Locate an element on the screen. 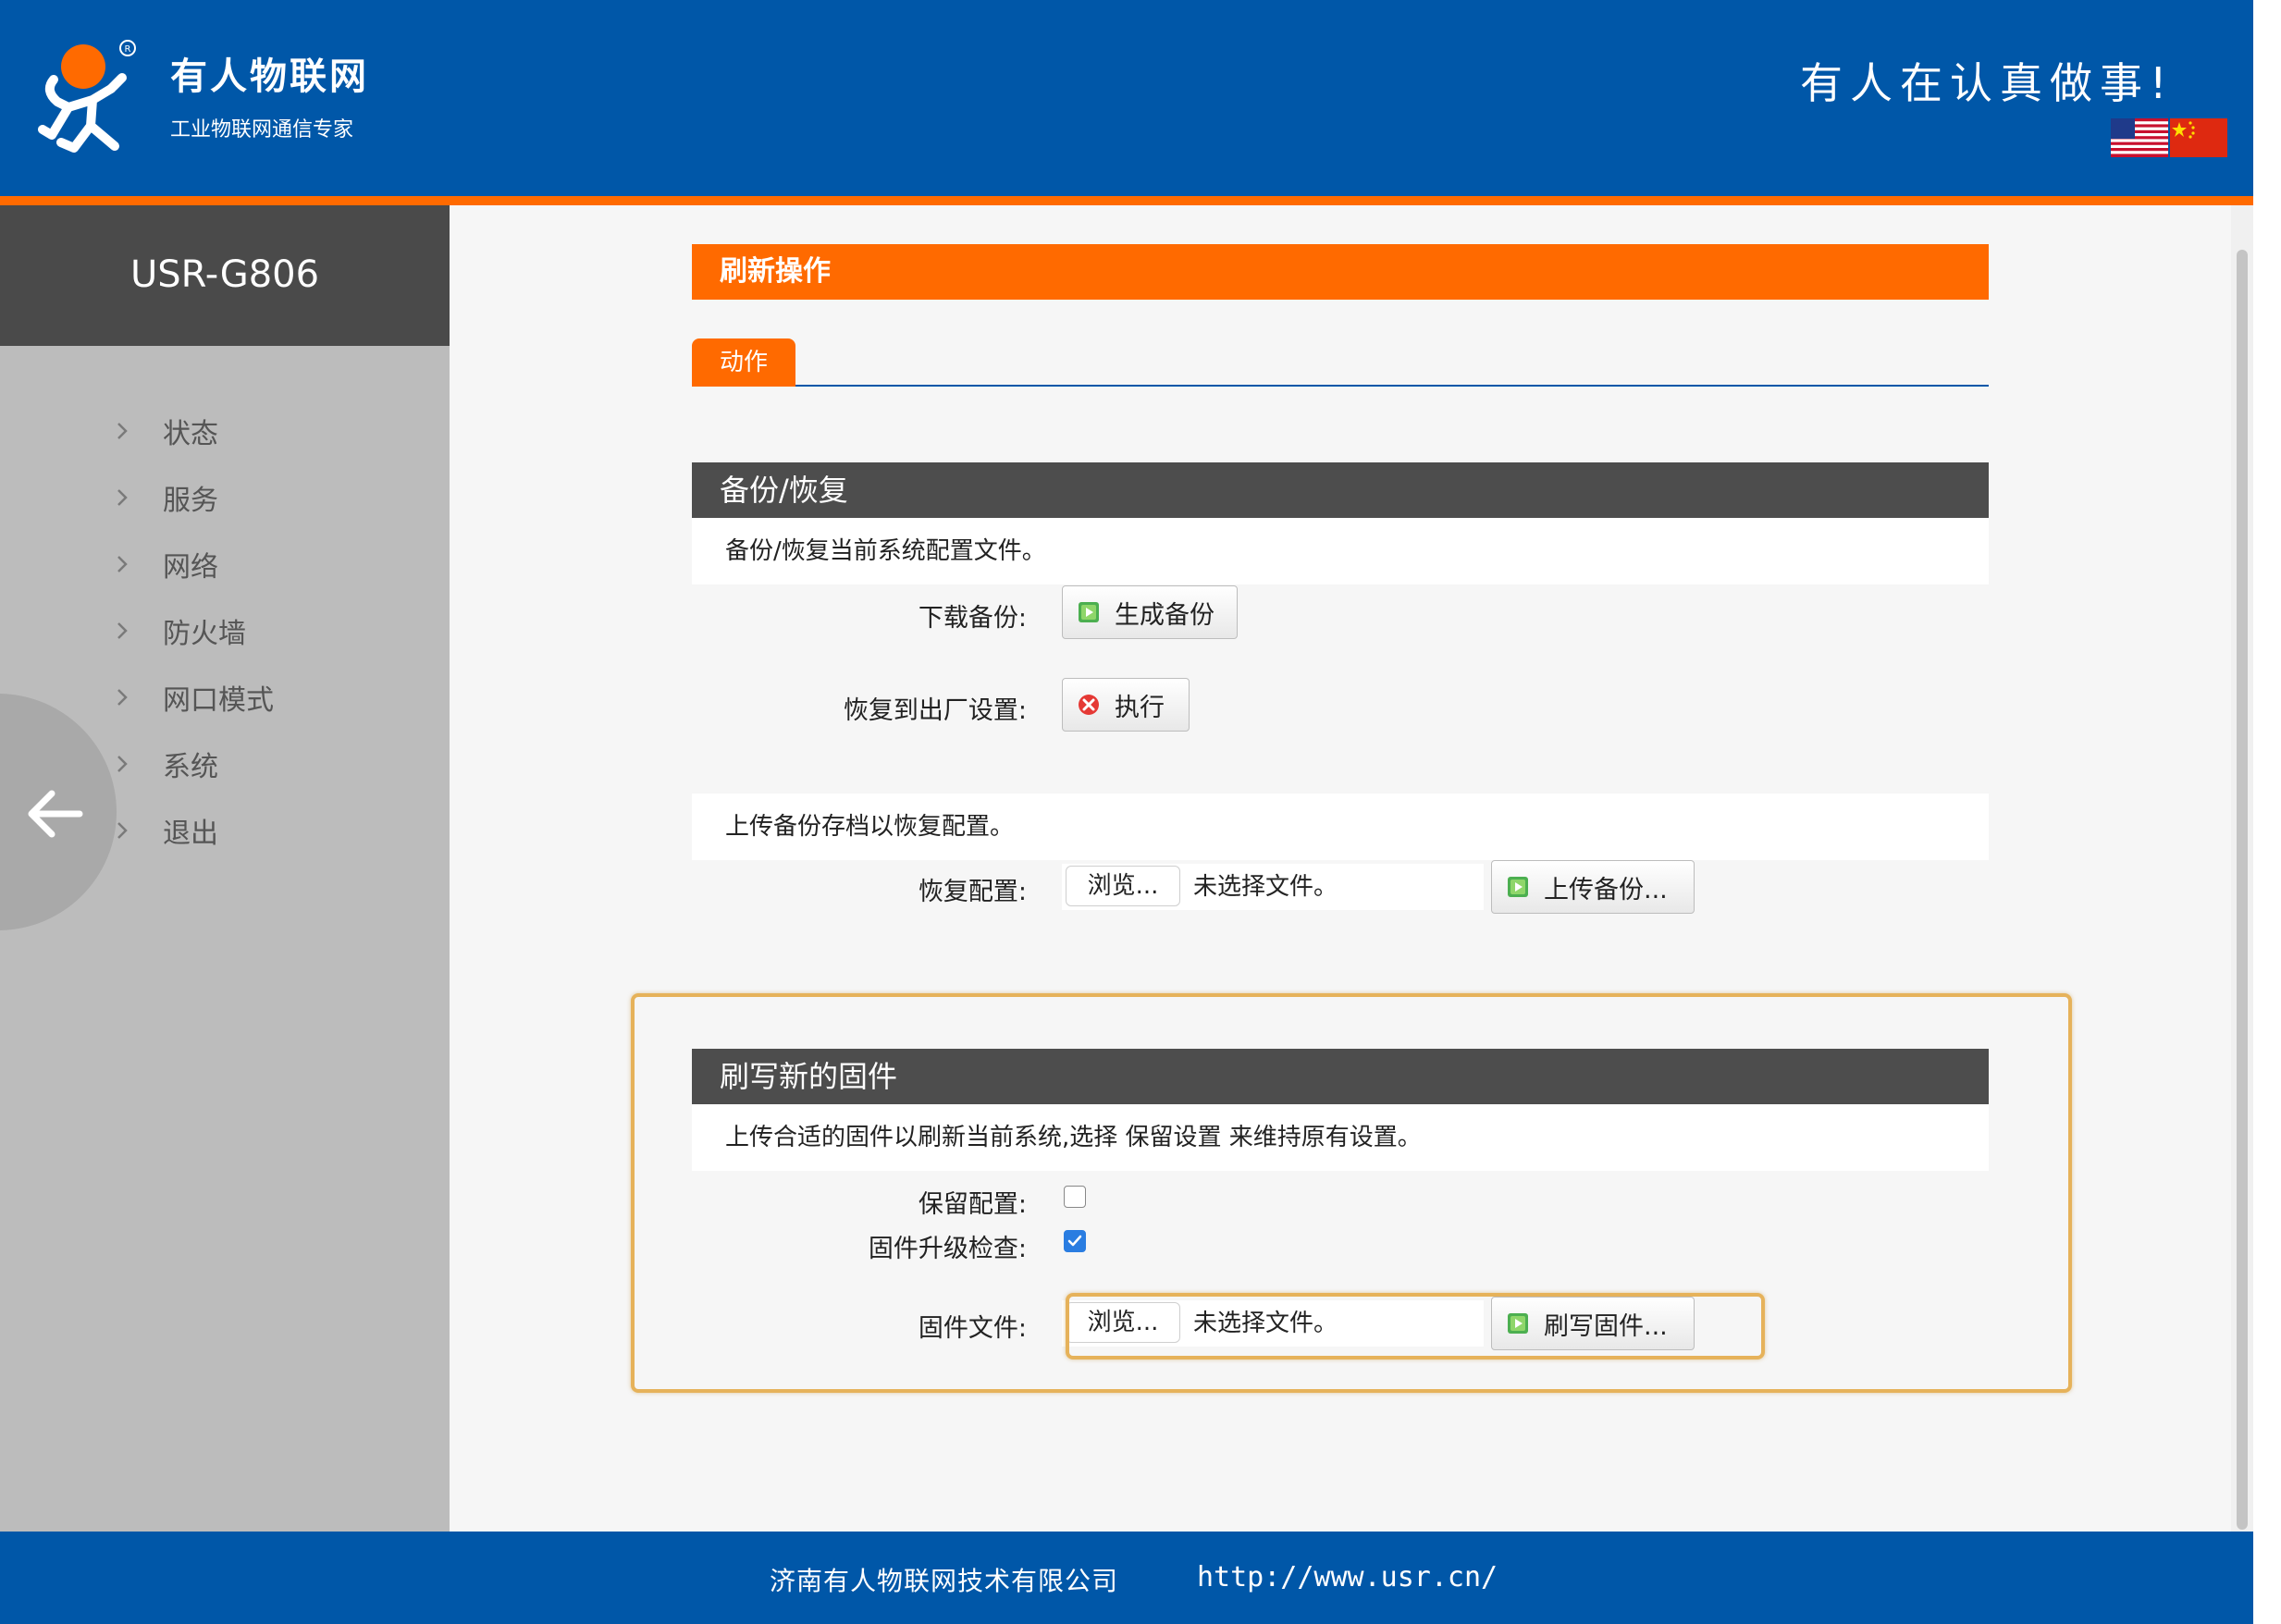  firmware-file-input: 浏览... 未选择文件。 is located at coordinates (1273, 1323).